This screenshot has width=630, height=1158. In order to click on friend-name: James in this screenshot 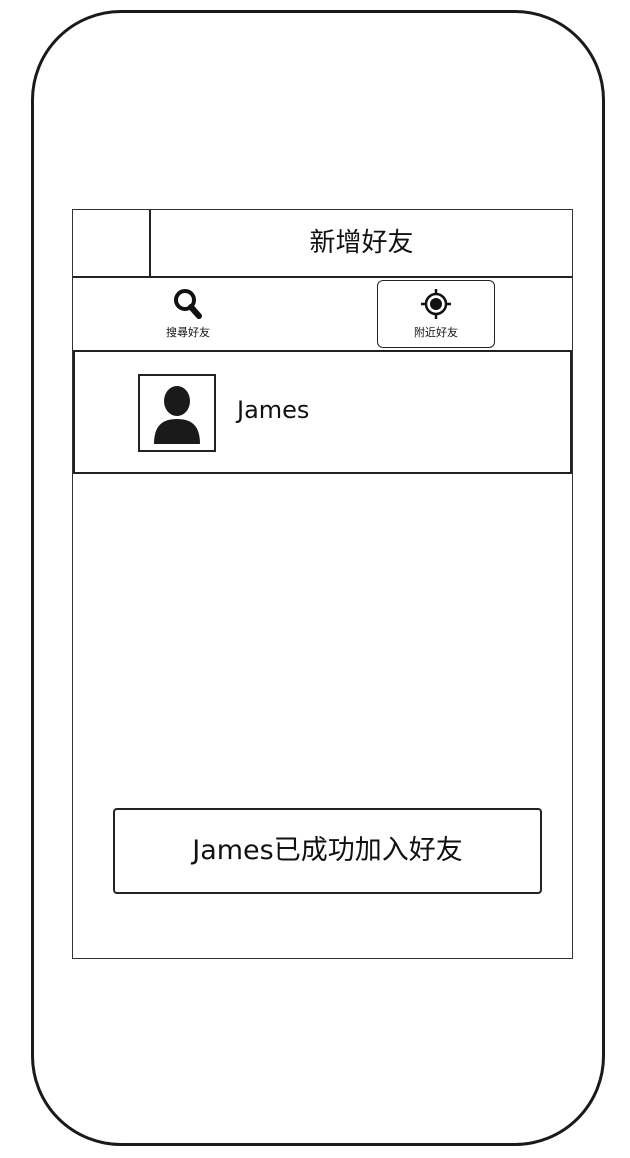, I will do `click(273, 410)`.